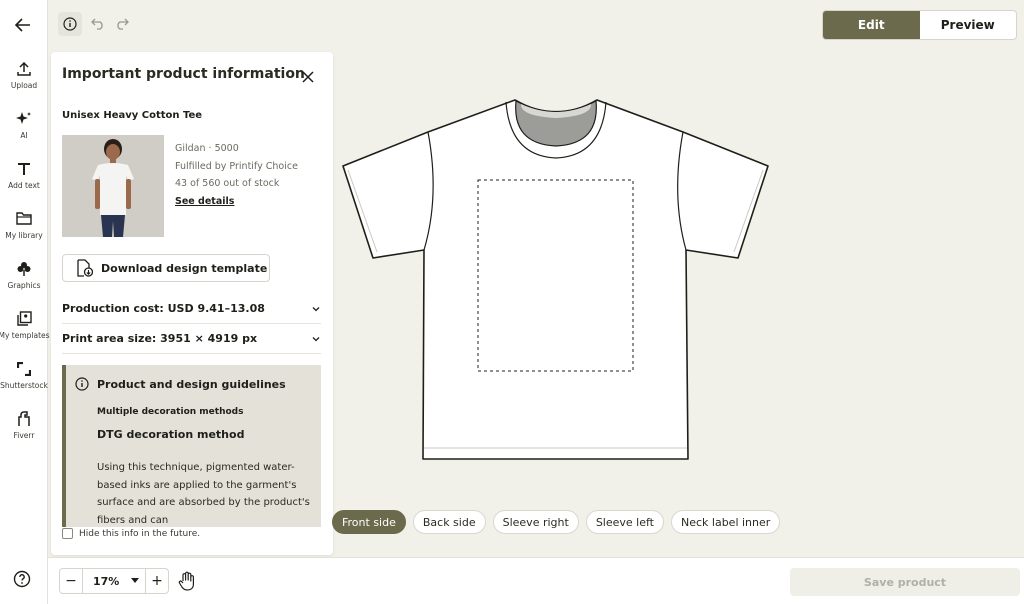 The image size is (1024, 604). I want to click on stock-text: 43 of 560 out of stock, so click(227, 183).